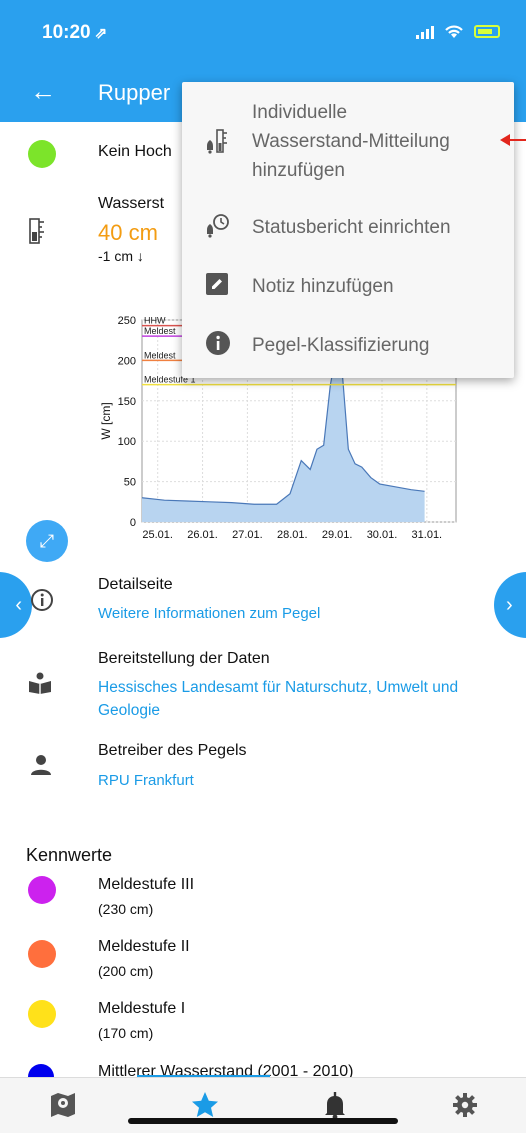  I want to click on menu-item-add-note: Notiz hinzufügen, so click(348, 287).